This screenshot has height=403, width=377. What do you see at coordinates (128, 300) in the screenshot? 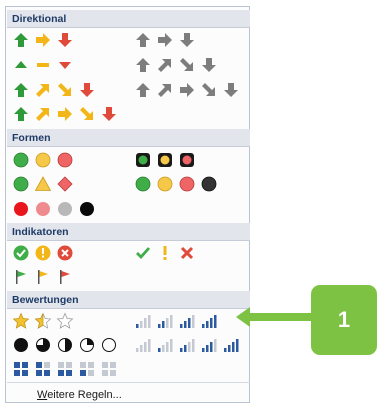
I see `category-ratings: Bewertungen` at bounding box center [128, 300].